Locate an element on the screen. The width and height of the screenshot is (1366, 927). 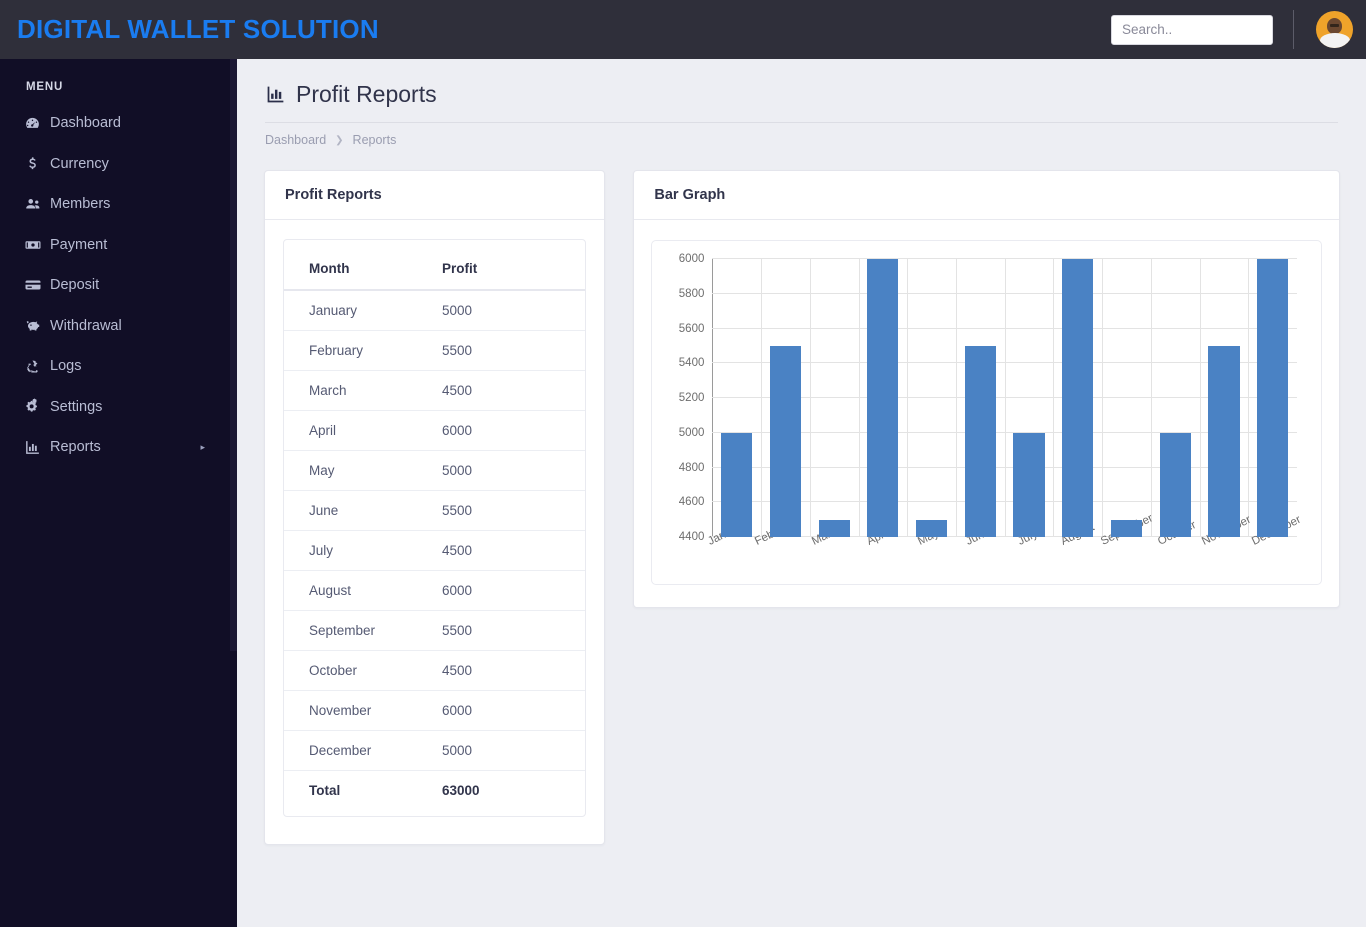
page-header: Profit Reports is located at coordinates (801, 83).